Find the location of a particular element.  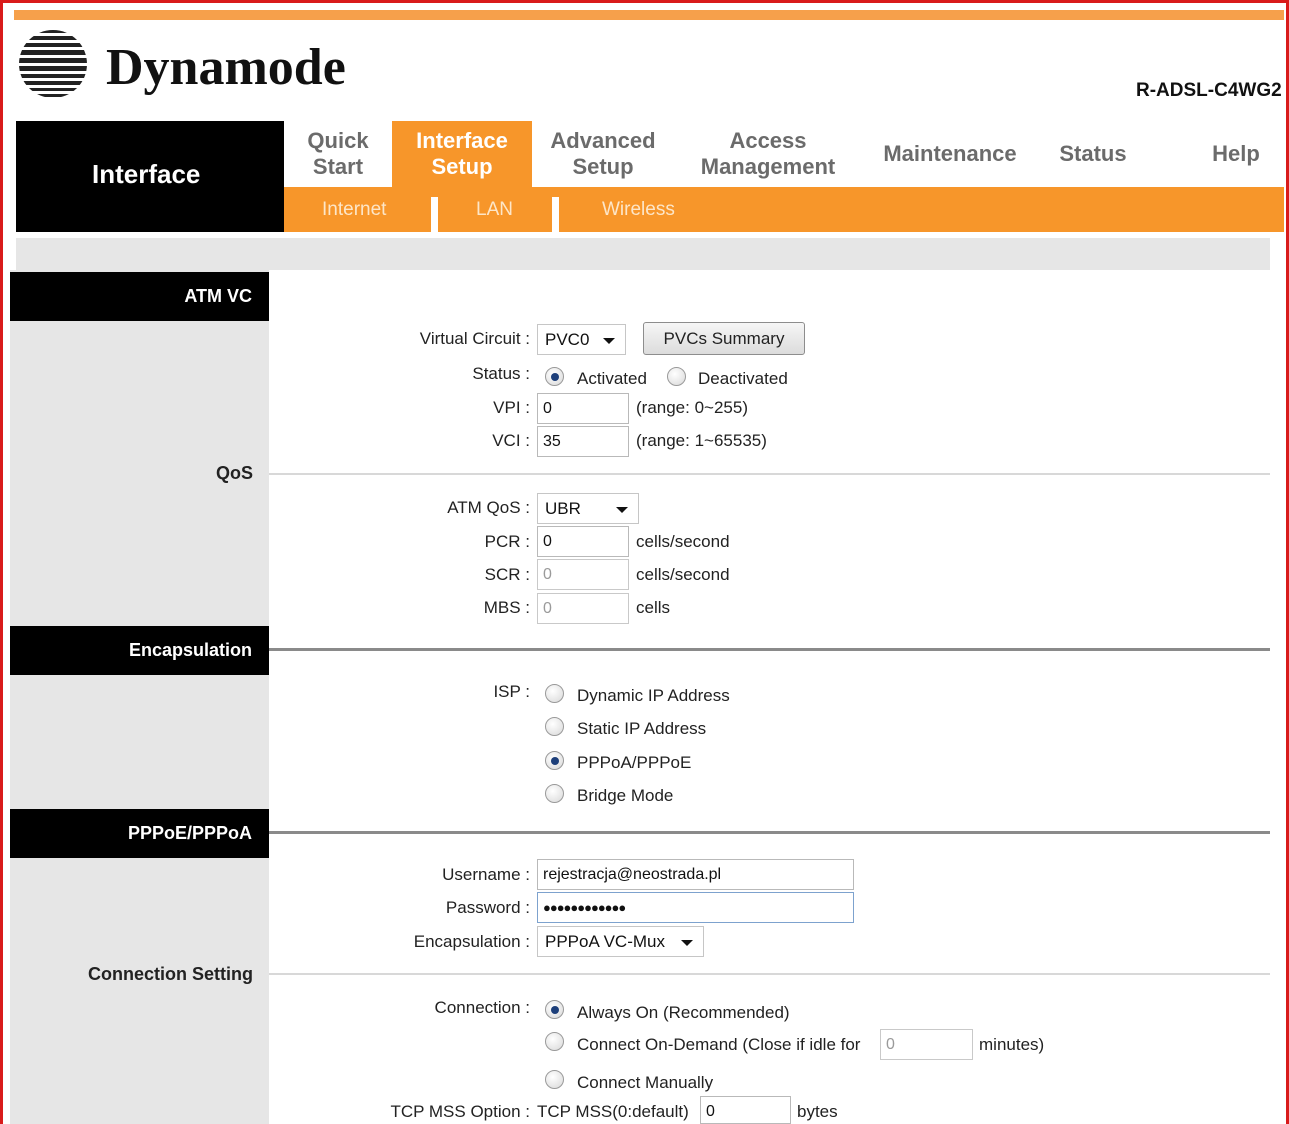

isp-static-ip-radio is located at coordinates (554, 726).